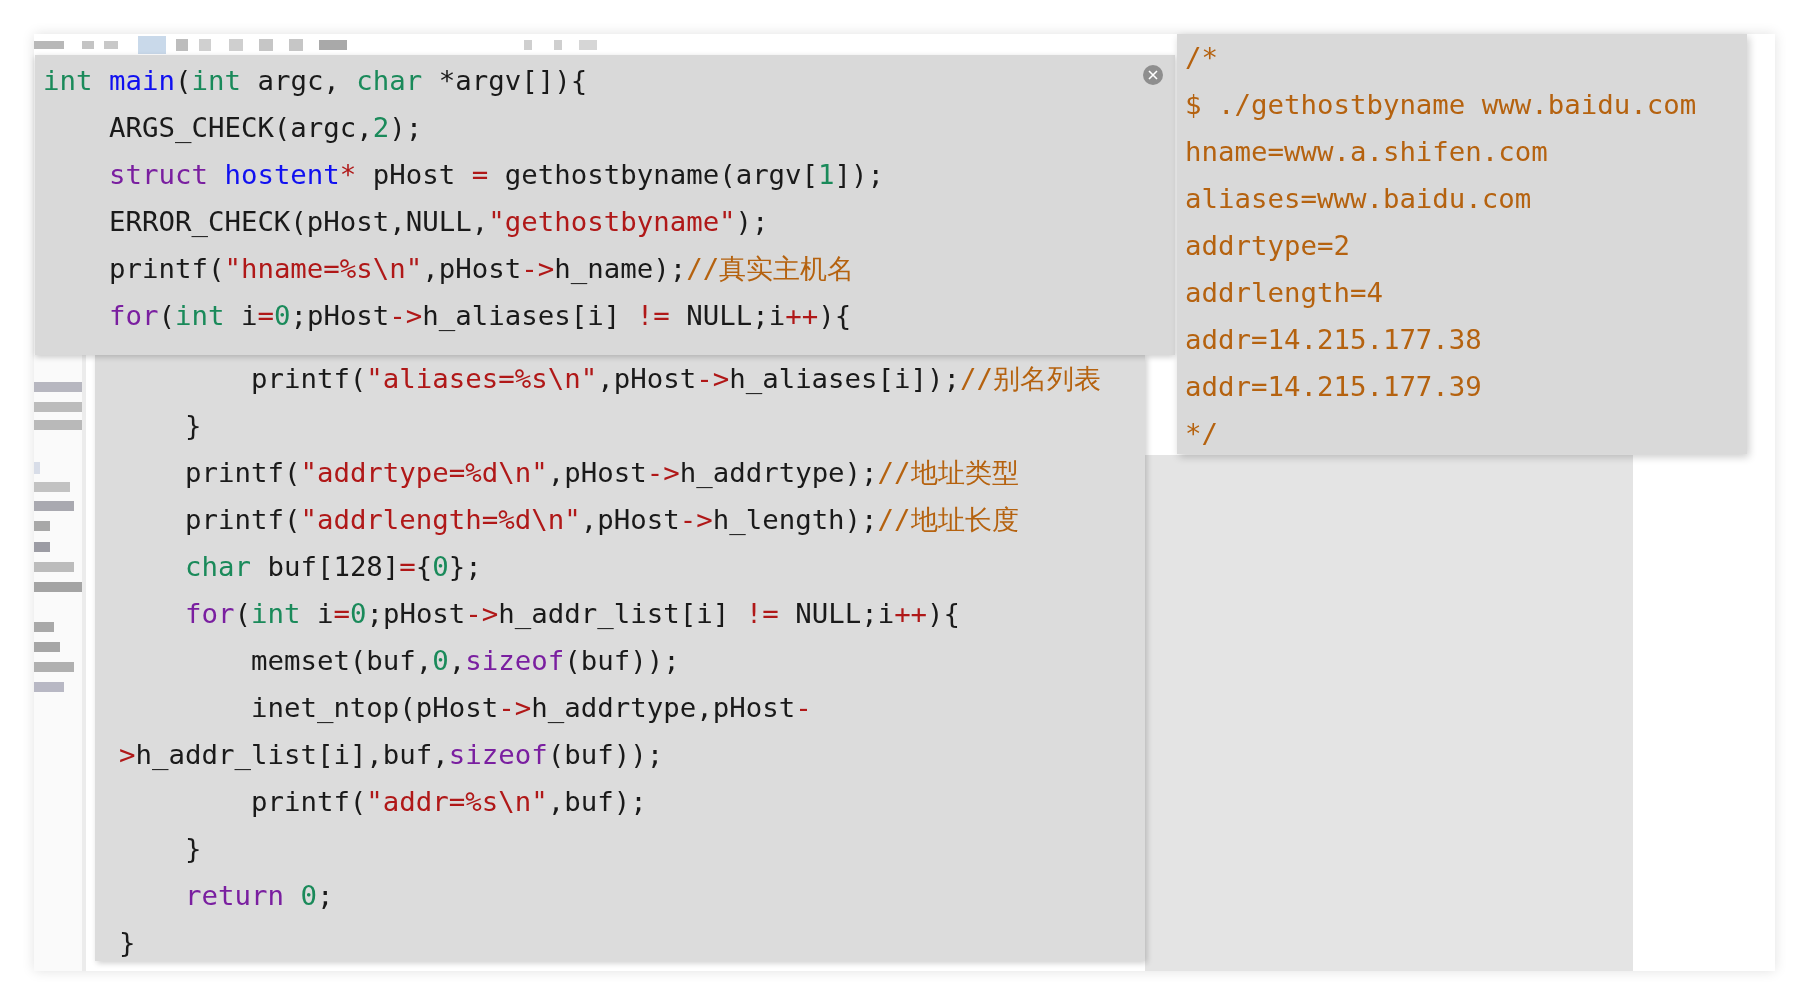  What do you see at coordinates (1441, 105) in the screenshot?
I see `output-line: $ ./gethostbyname www.baidu.com` at bounding box center [1441, 105].